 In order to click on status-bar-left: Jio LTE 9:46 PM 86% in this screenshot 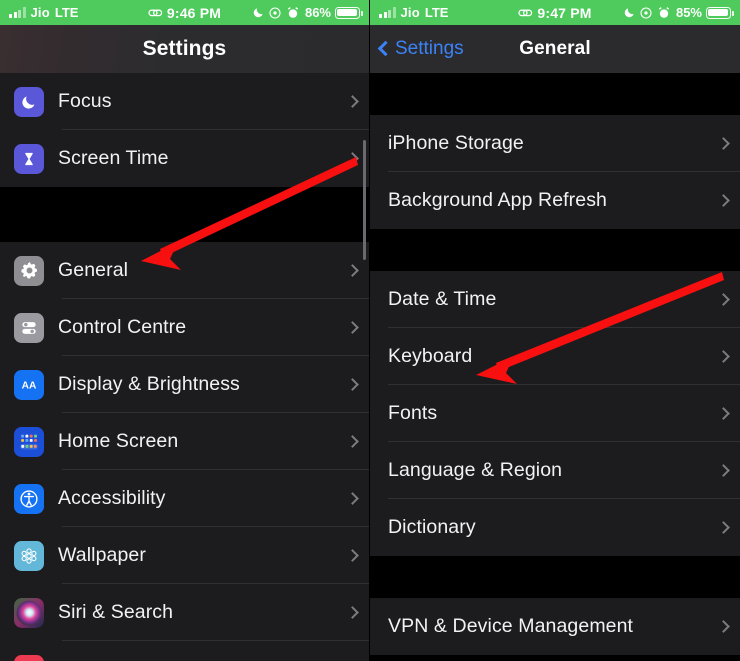, I will do `click(184, 12)`.